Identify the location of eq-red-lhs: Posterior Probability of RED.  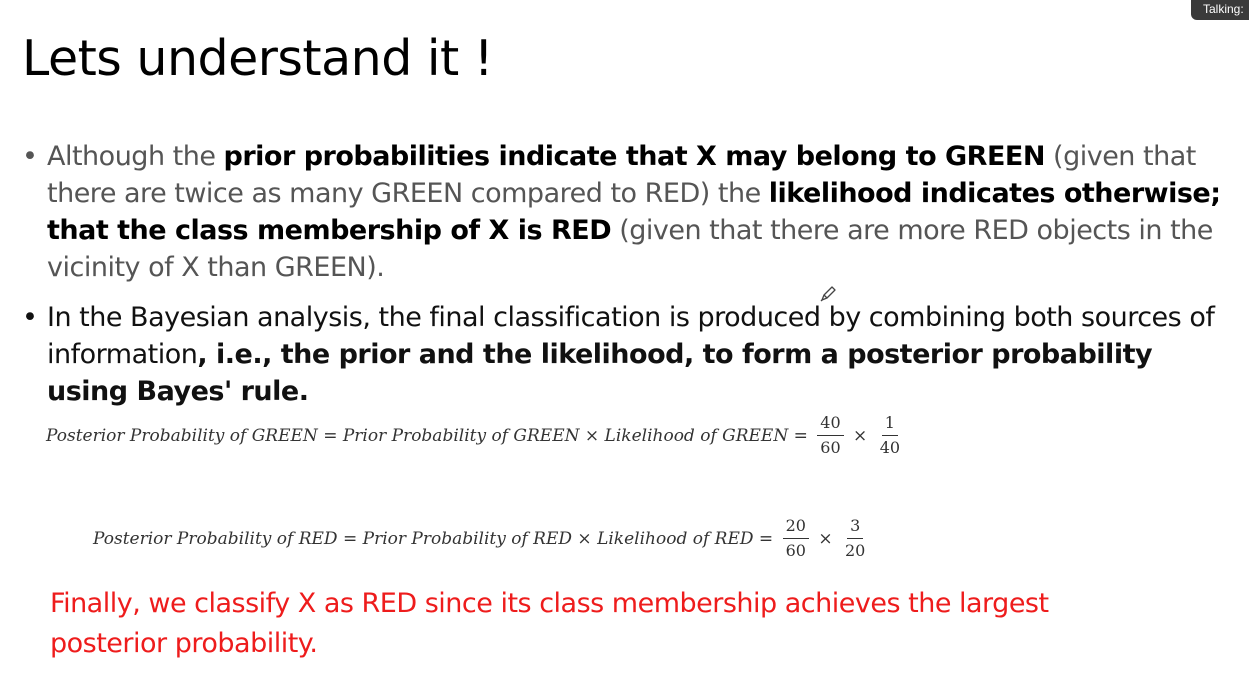
(215, 538).